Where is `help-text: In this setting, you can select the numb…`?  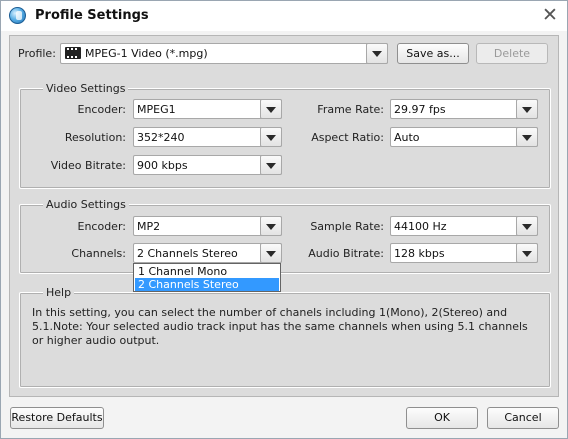 help-text: In this setting, you can select the numb… is located at coordinates (280, 326).